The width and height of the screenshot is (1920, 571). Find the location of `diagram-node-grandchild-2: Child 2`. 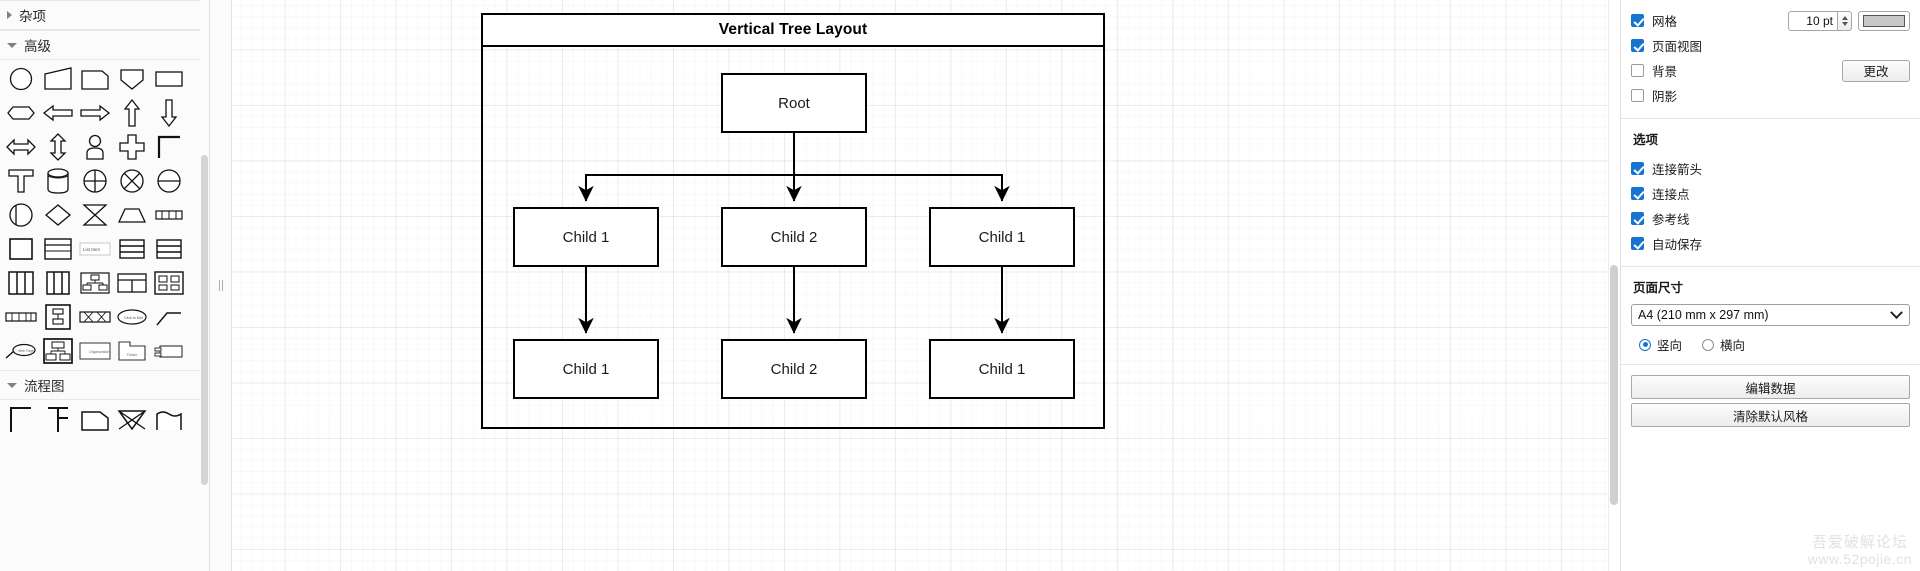

diagram-node-grandchild-2: Child 2 is located at coordinates (794, 369).